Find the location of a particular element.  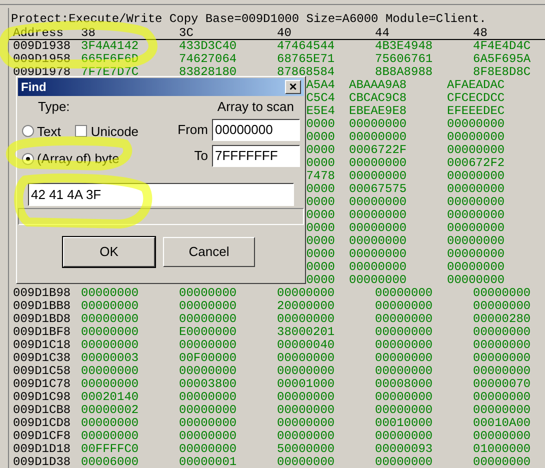

hex-value: E0000000 is located at coordinates (208, 332).